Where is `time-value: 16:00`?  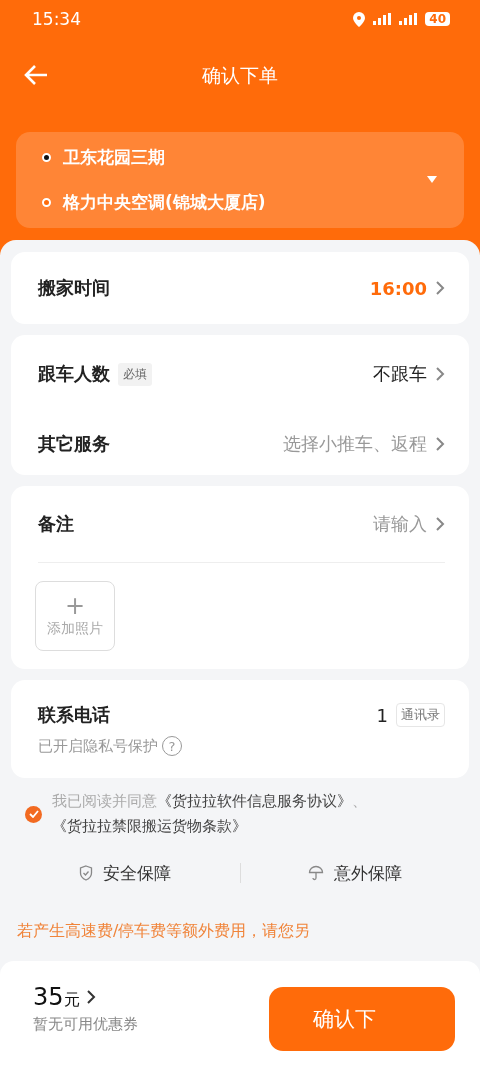
time-value: 16:00 is located at coordinates (398, 288).